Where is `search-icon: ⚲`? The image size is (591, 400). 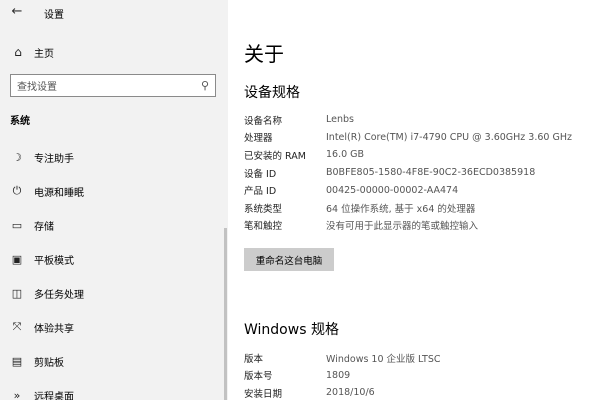
search-icon: ⚲ is located at coordinates (205, 85).